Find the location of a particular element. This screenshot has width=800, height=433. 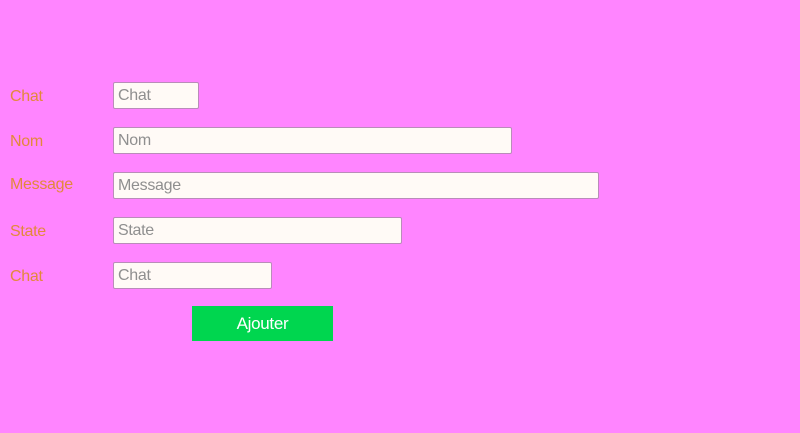

message-label: Message is located at coordinates (41, 184).